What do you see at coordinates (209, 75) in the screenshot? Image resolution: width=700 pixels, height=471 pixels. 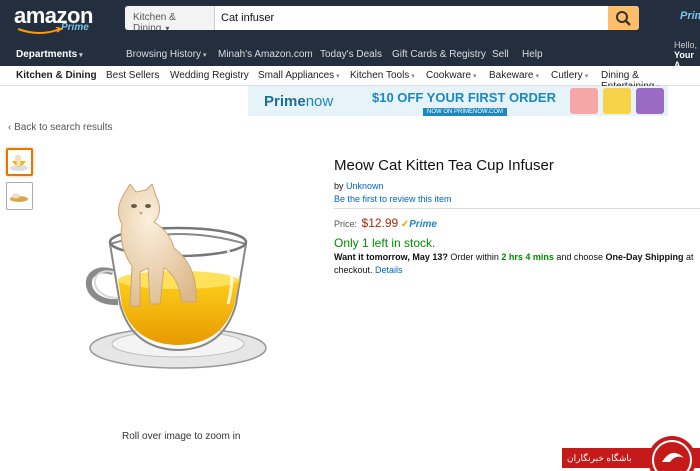 I see `subnav-wedding-registry: Wedding Registry` at bounding box center [209, 75].